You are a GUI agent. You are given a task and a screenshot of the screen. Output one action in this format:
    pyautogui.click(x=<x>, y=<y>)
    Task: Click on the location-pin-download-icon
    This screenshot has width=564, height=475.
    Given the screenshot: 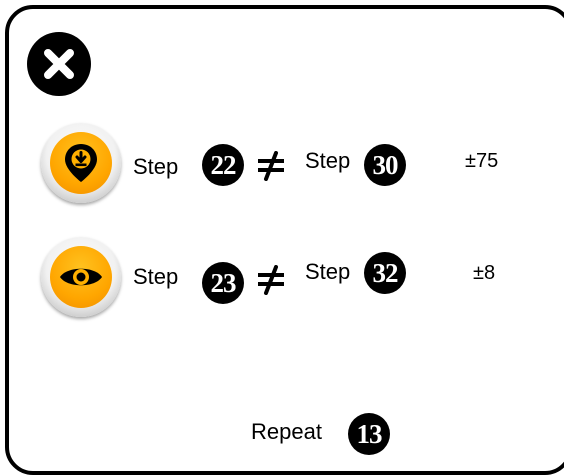 What is the action you would take?
    pyautogui.click(x=81, y=163)
    